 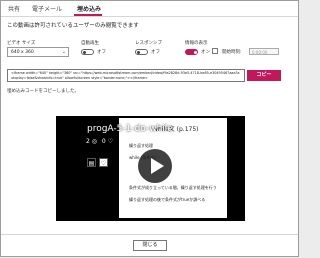 What do you see at coordinates (196, 43) in the screenshot?
I see `show-info-label: 情報の表示` at bounding box center [196, 43].